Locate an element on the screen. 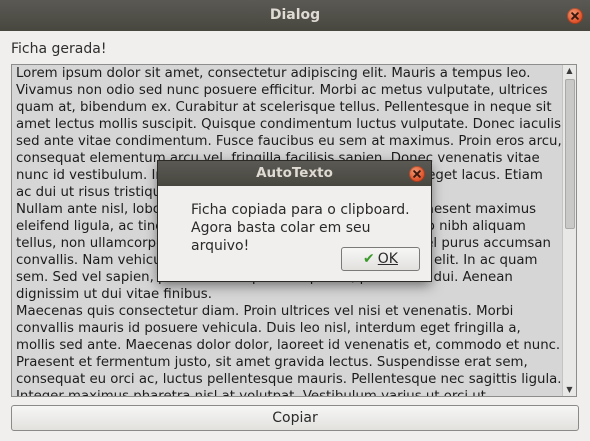  window-titlebar: Dialog is located at coordinates (295, 15).